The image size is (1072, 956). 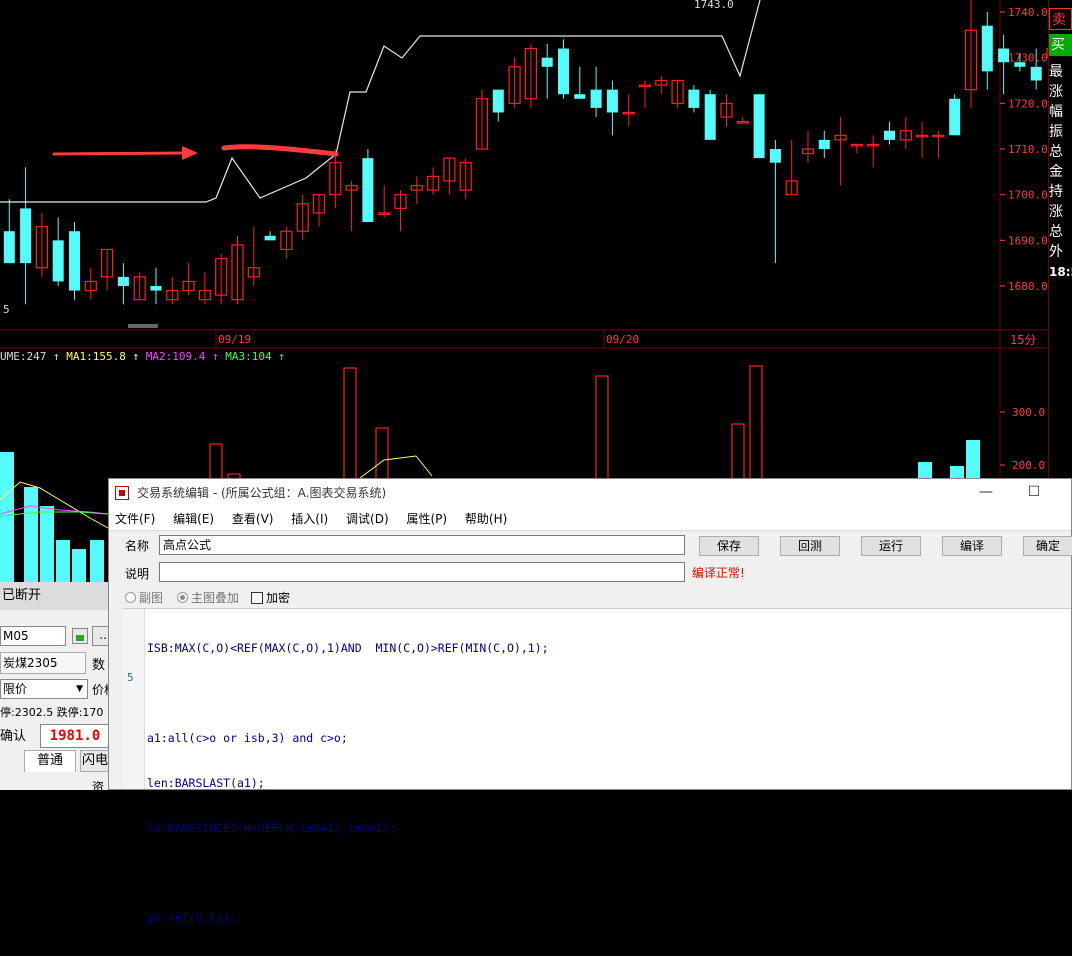 I want to click on quote-field-holding: 持, so click(x=1056, y=192).